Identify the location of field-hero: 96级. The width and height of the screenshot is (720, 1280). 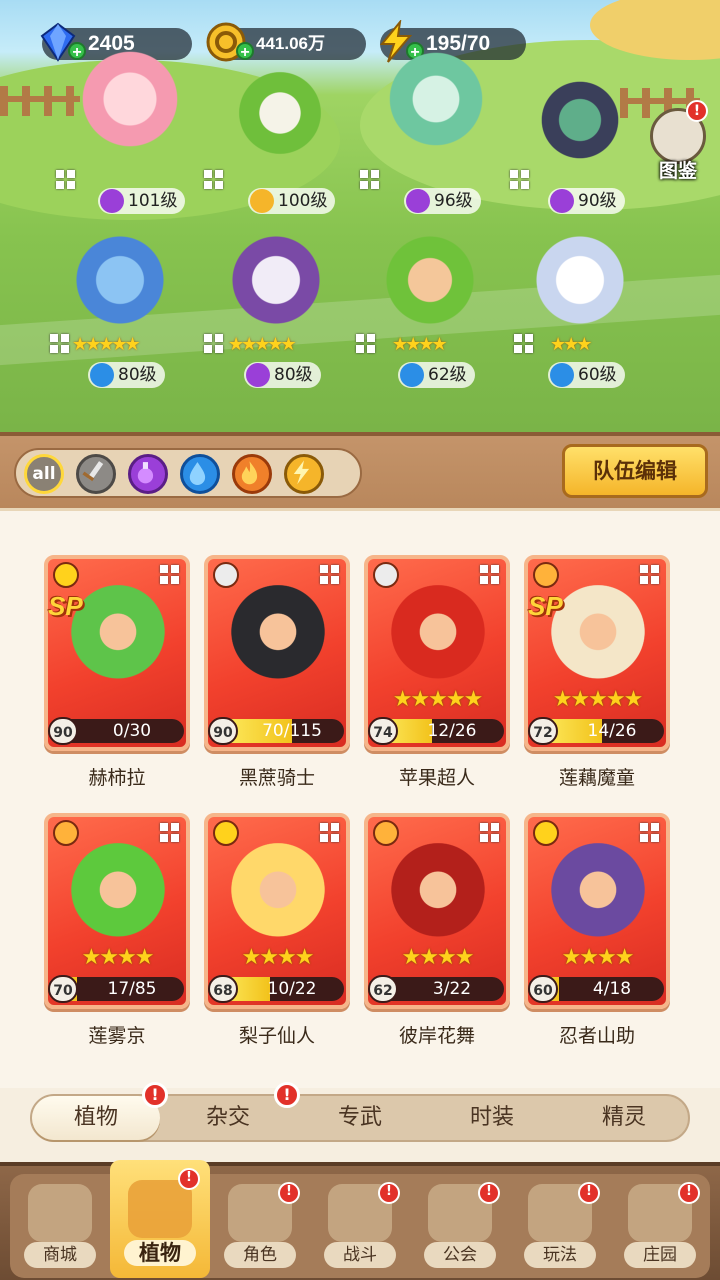
(431, 135).